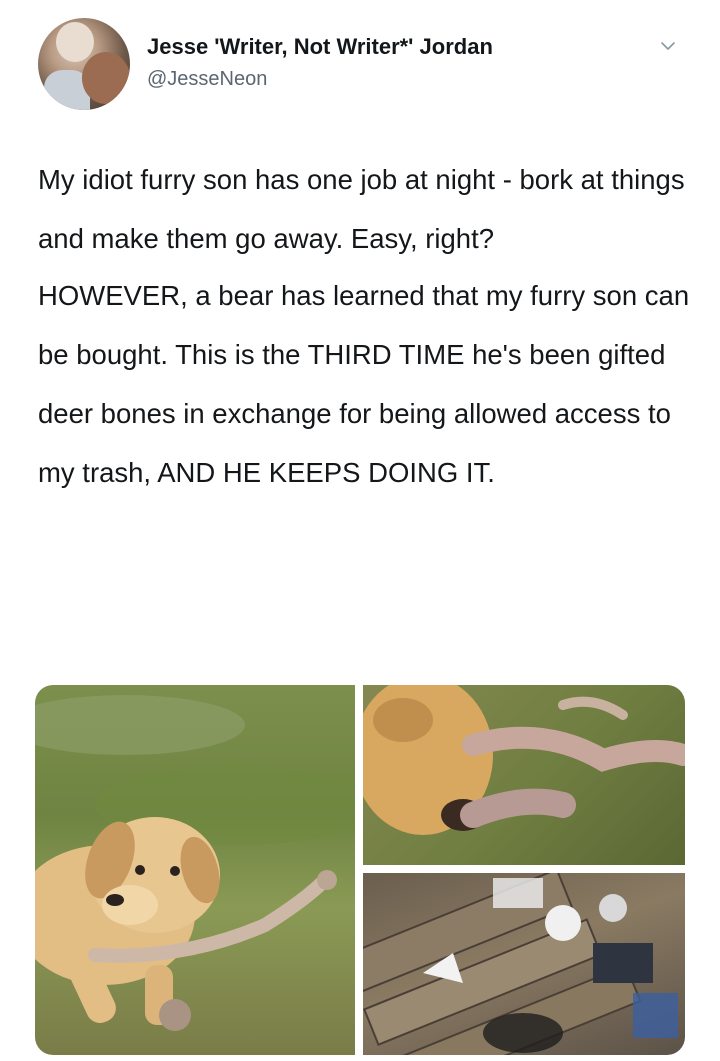 Image resolution: width=720 pixels, height=1061 pixels. Describe the element at coordinates (320, 47) in the screenshot. I see `author-display-name: Jesse 'Writer, Not Writer*' Jordan` at that location.